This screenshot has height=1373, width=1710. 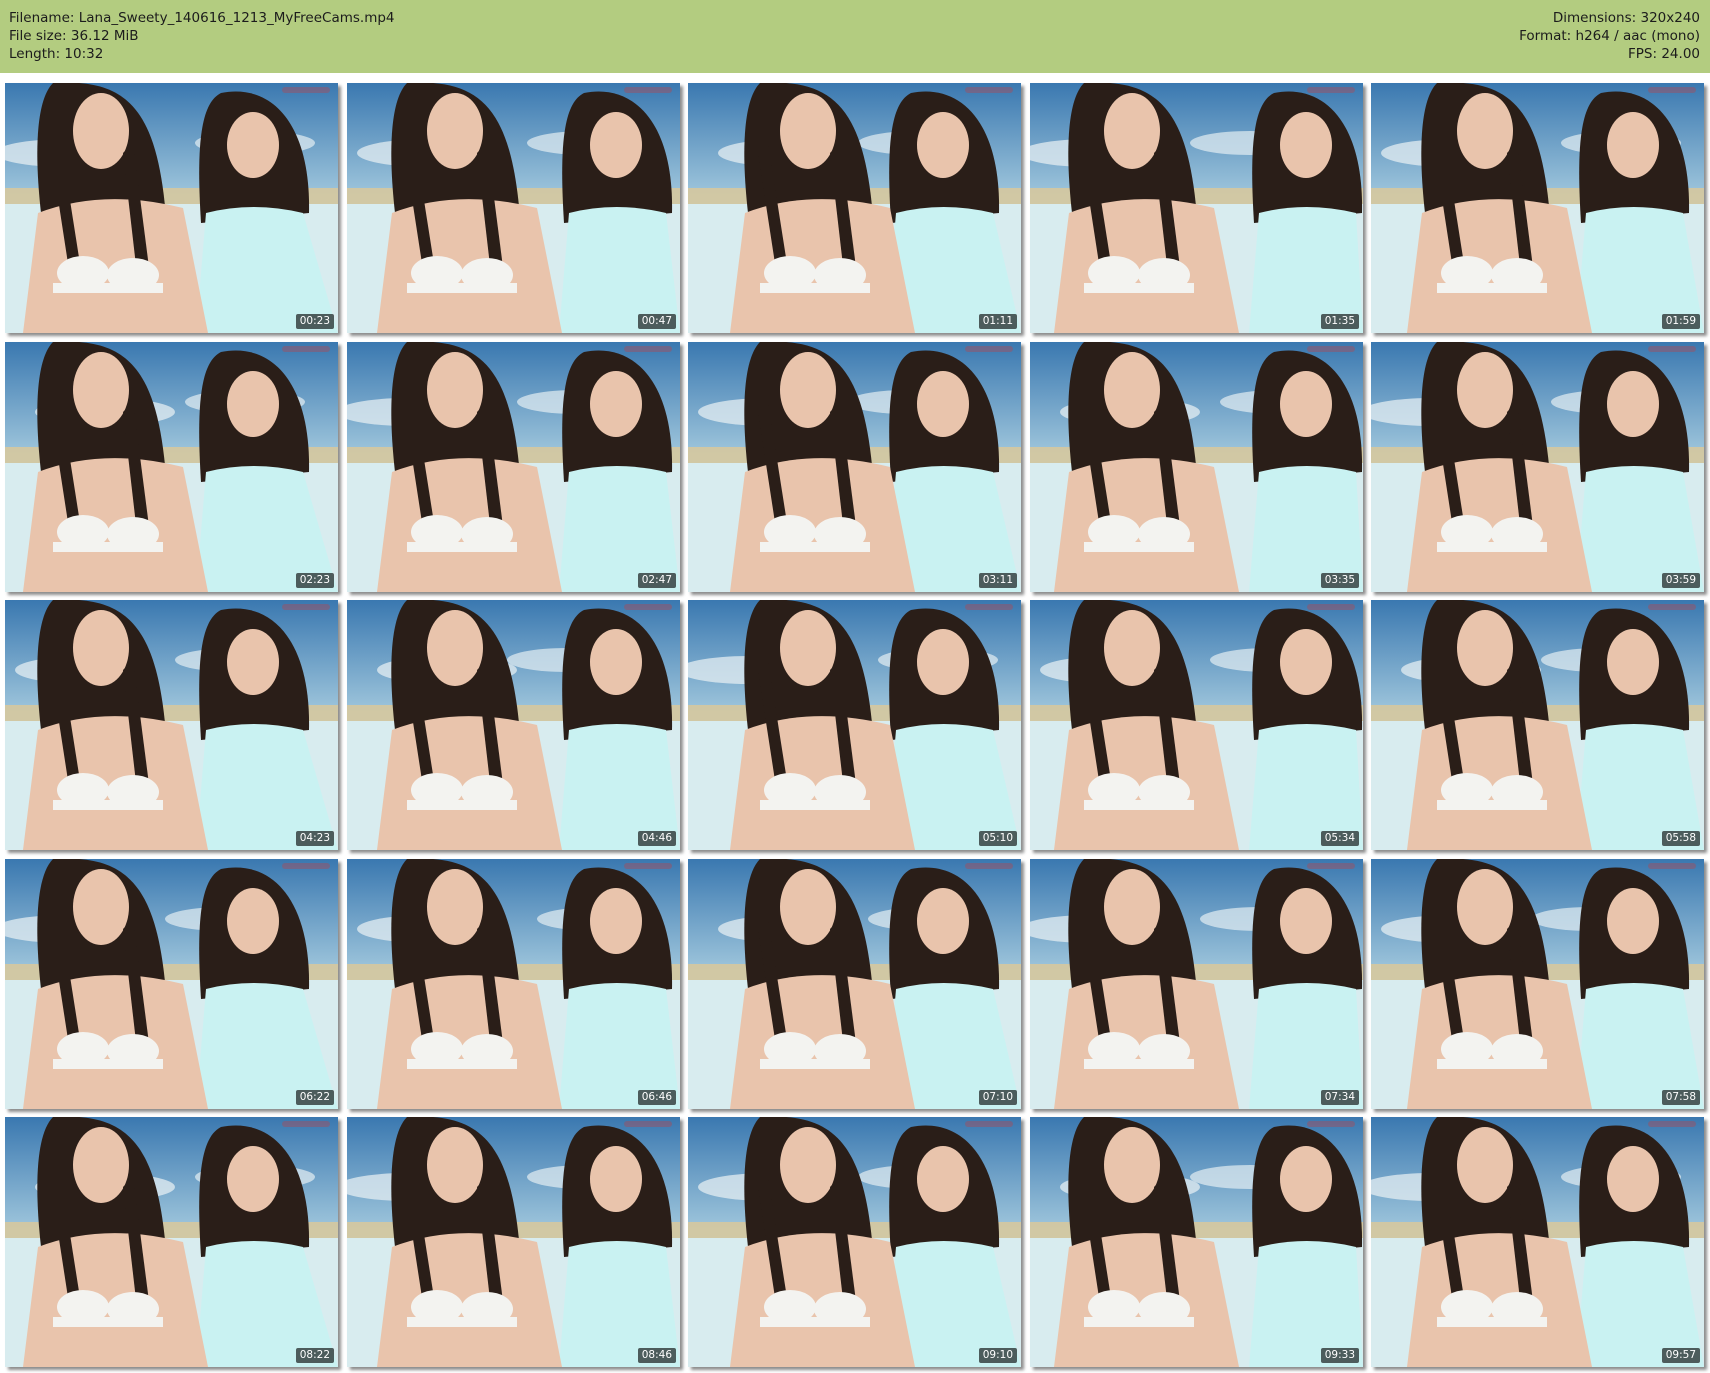 I want to click on timestamp-label: 01:11, so click(x=997, y=321).